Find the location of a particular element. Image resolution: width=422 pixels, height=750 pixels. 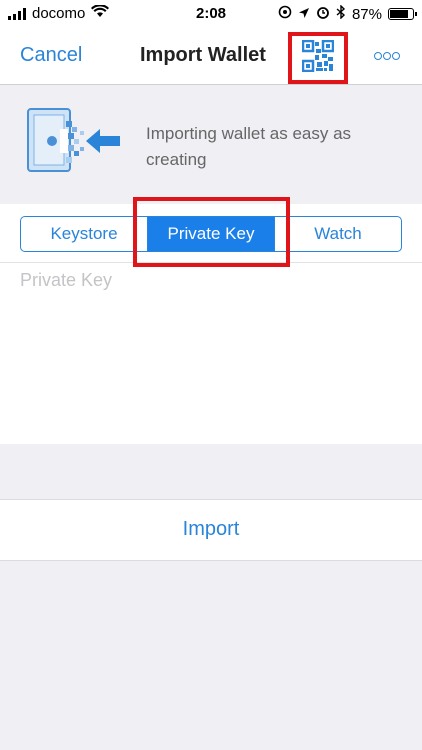

location-icon is located at coordinates (285, 14).